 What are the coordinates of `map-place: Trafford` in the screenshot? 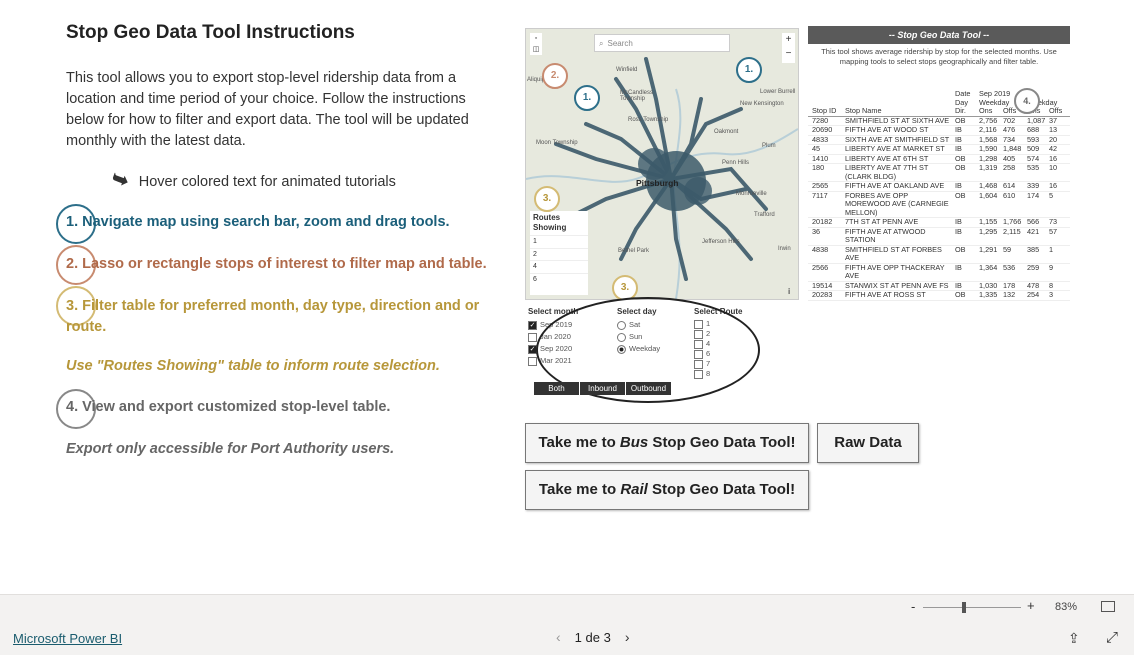 It's located at (764, 215).